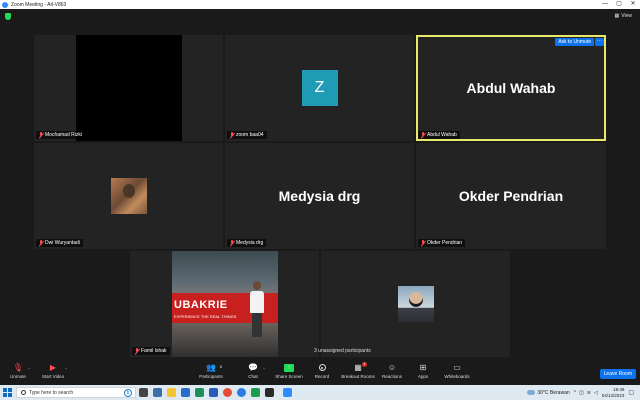 The image size is (640, 400). Describe the element at coordinates (631, 392) in the screenshot. I see `notification-icon: ▢` at that location.